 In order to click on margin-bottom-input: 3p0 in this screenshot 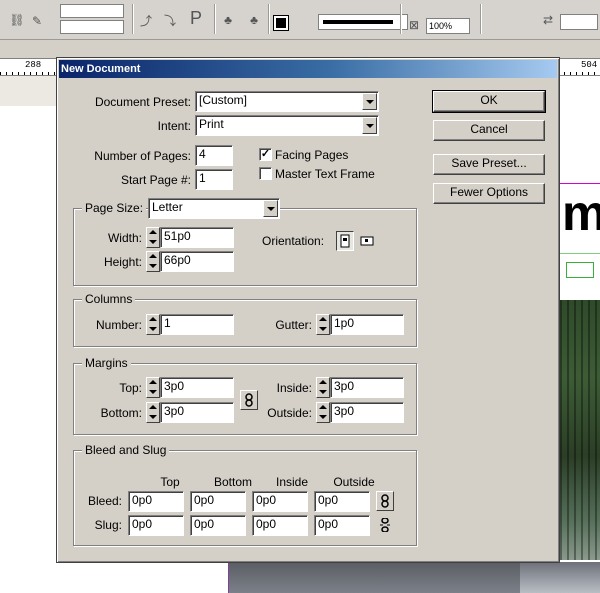, I will do `click(197, 412)`.